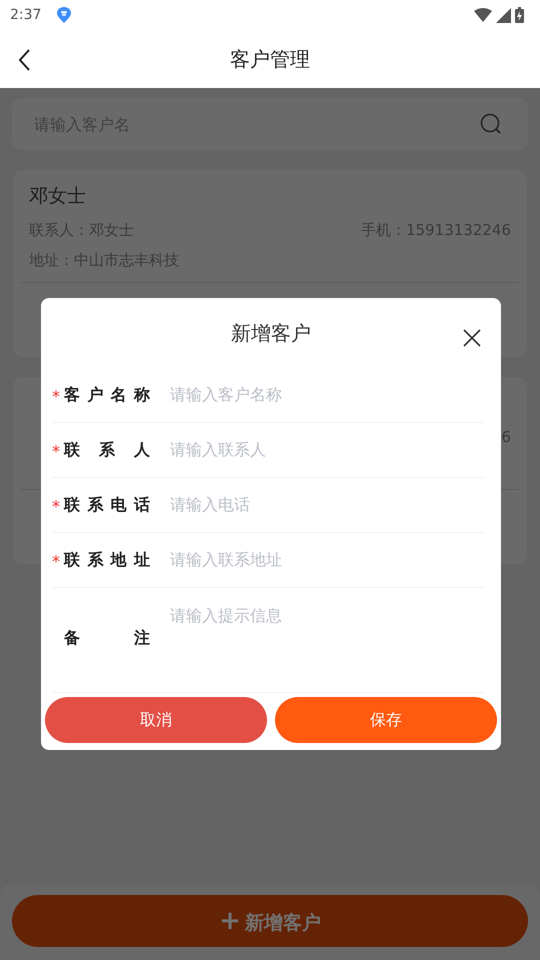 The width and height of the screenshot is (540, 960). Describe the element at coordinates (519, 15) in the screenshot. I see `battery-icon` at that location.